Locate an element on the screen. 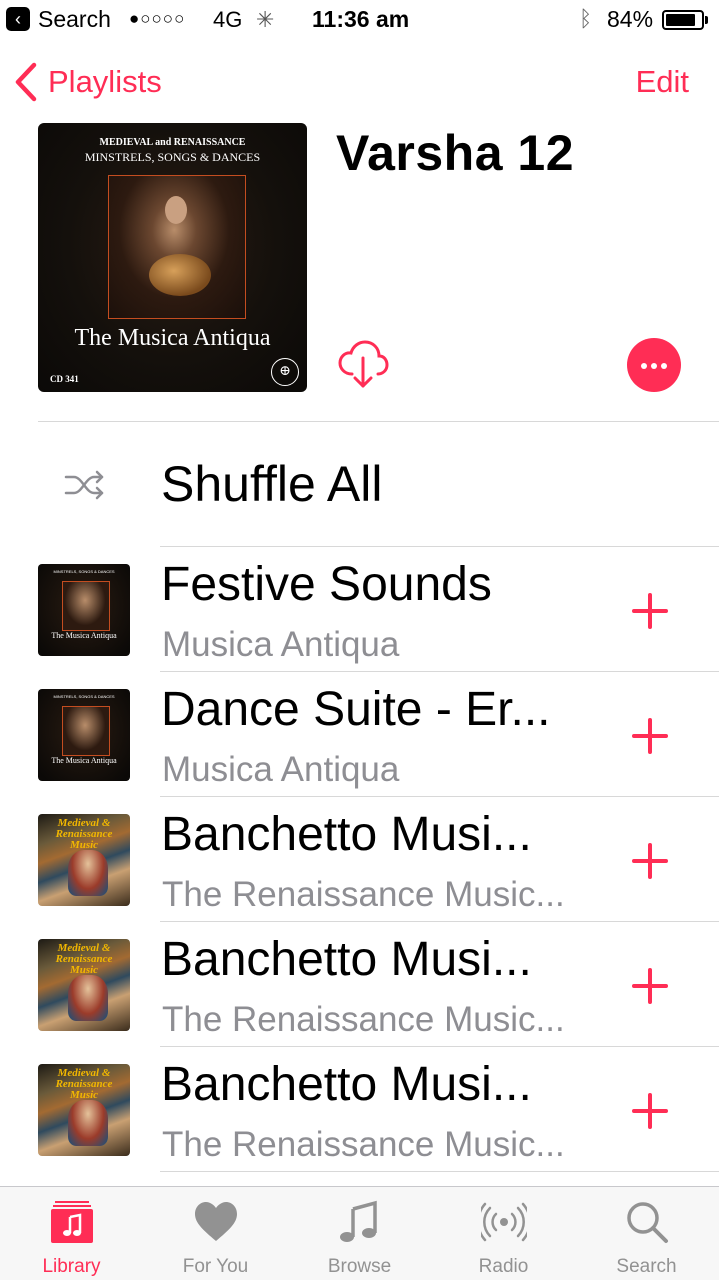 The height and width of the screenshot is (1281, 719). tab-search: Search is located at coordinates (646, 1234).